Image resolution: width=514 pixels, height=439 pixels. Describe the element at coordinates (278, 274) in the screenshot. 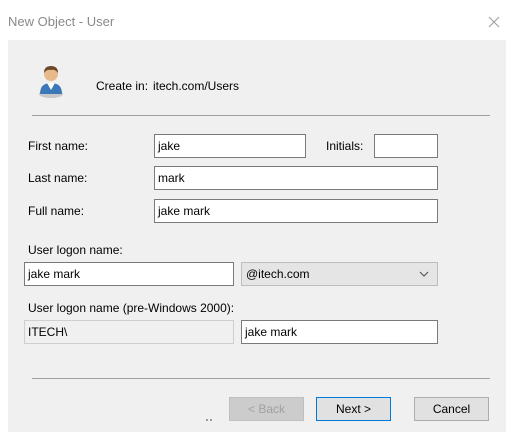

I see `domain-select-value: @itech.com` at that location.